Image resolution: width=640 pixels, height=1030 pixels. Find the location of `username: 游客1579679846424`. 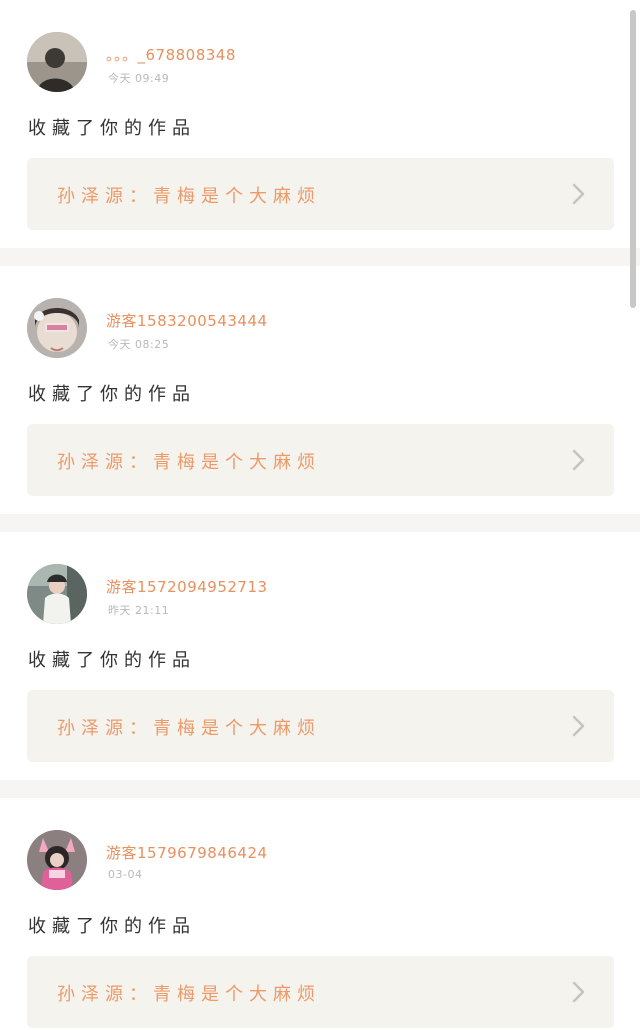

username: 游客1579679846424 is located at coordinates (187, 852).